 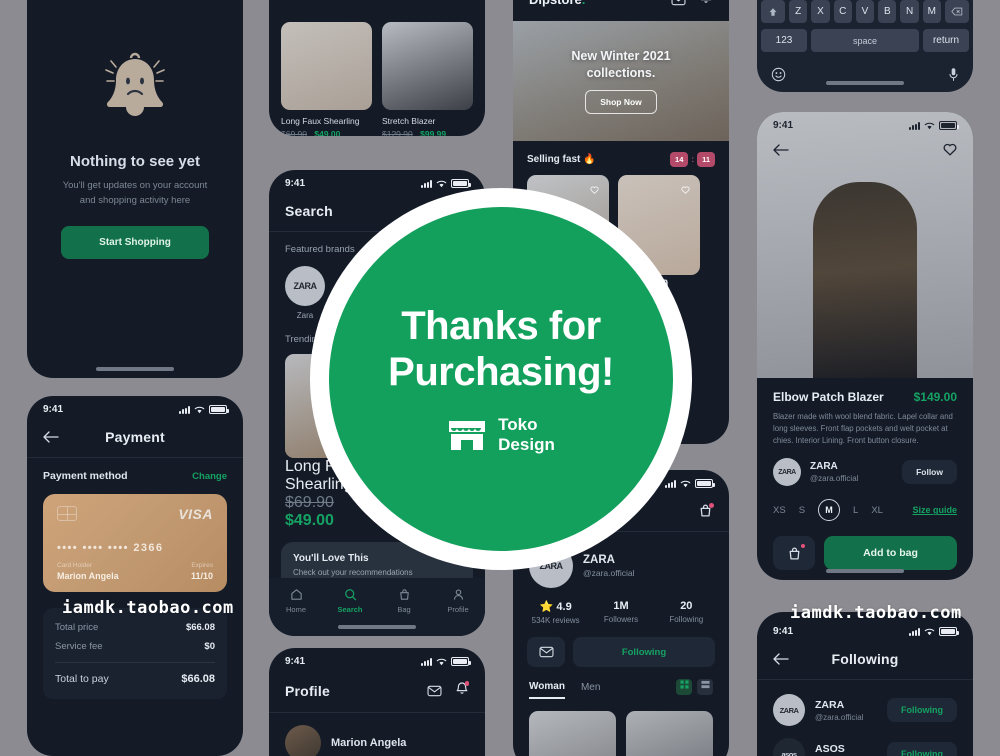 What do you see at coordinates (705, 687) in the screenshot?
I see `list-view-icon` at bounding box center [705, 687].